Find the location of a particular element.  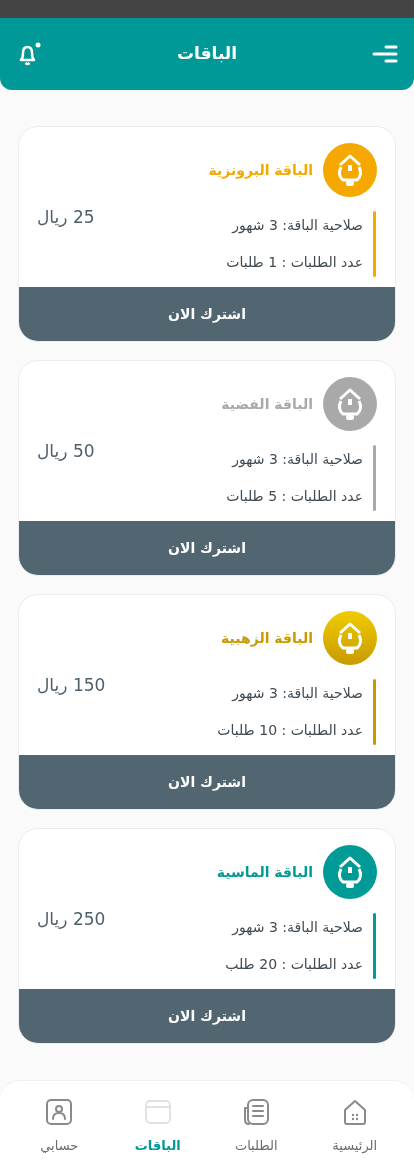

package-name: الباقة الفضية is located at coordinates (267, 404).